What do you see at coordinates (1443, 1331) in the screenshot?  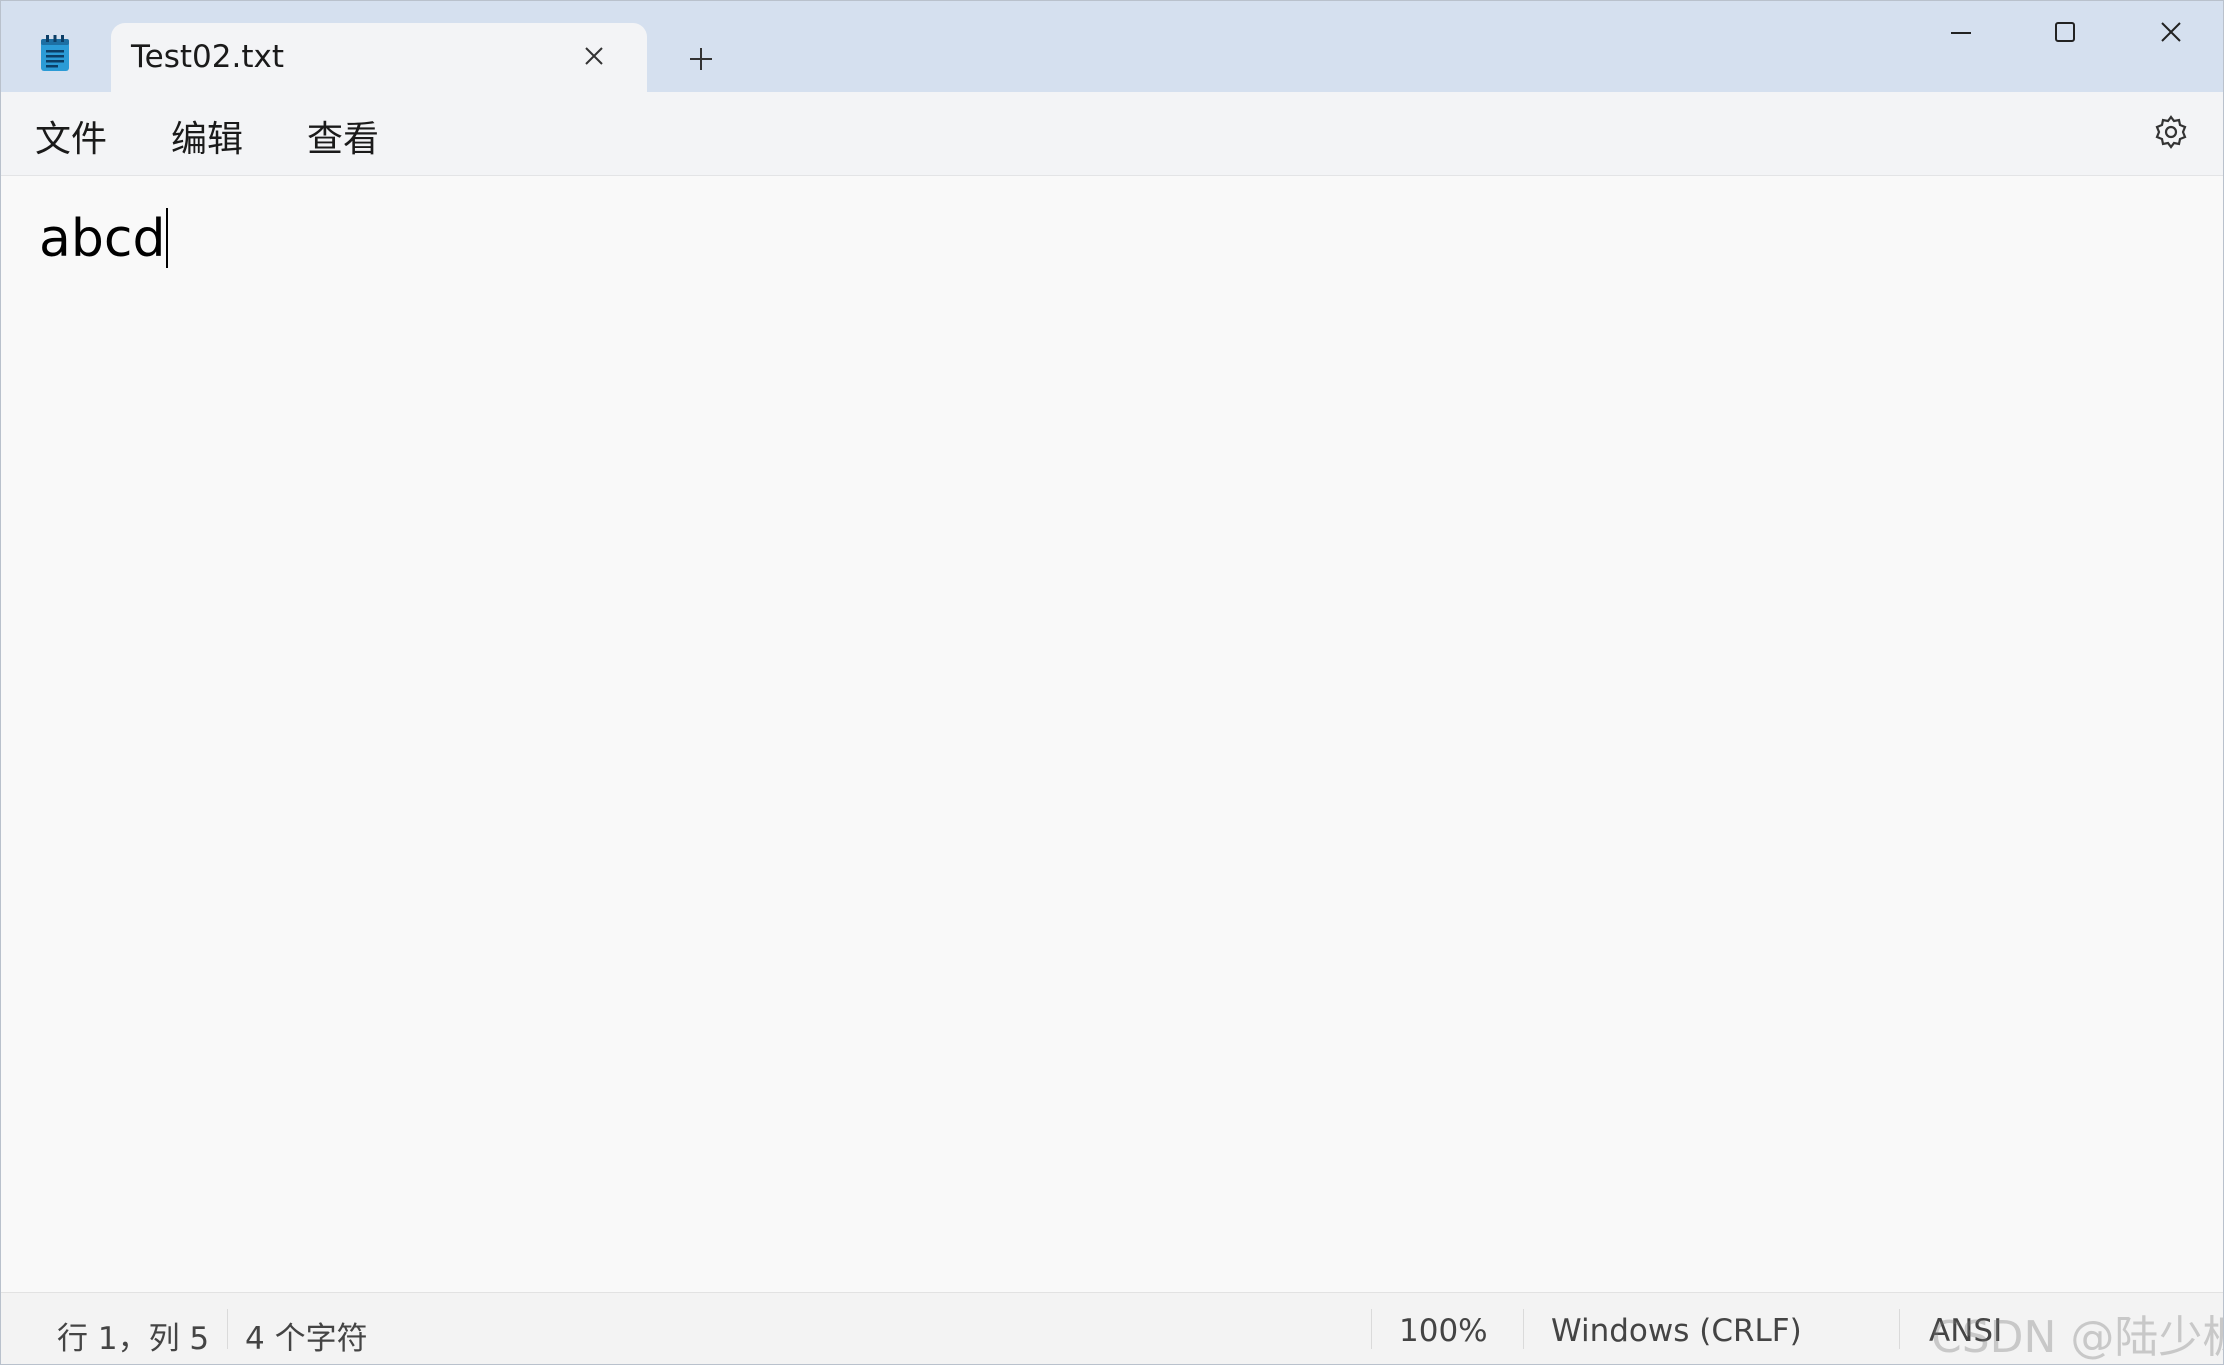 I see `status-zoom: 100%` at bounding box center [1443, 1331].